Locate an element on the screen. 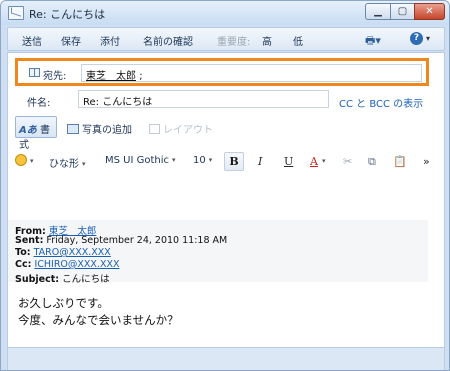 The width and height of the screenshot is (450, 371). paste-icon: 📋 is located at coordinates (400, 161).